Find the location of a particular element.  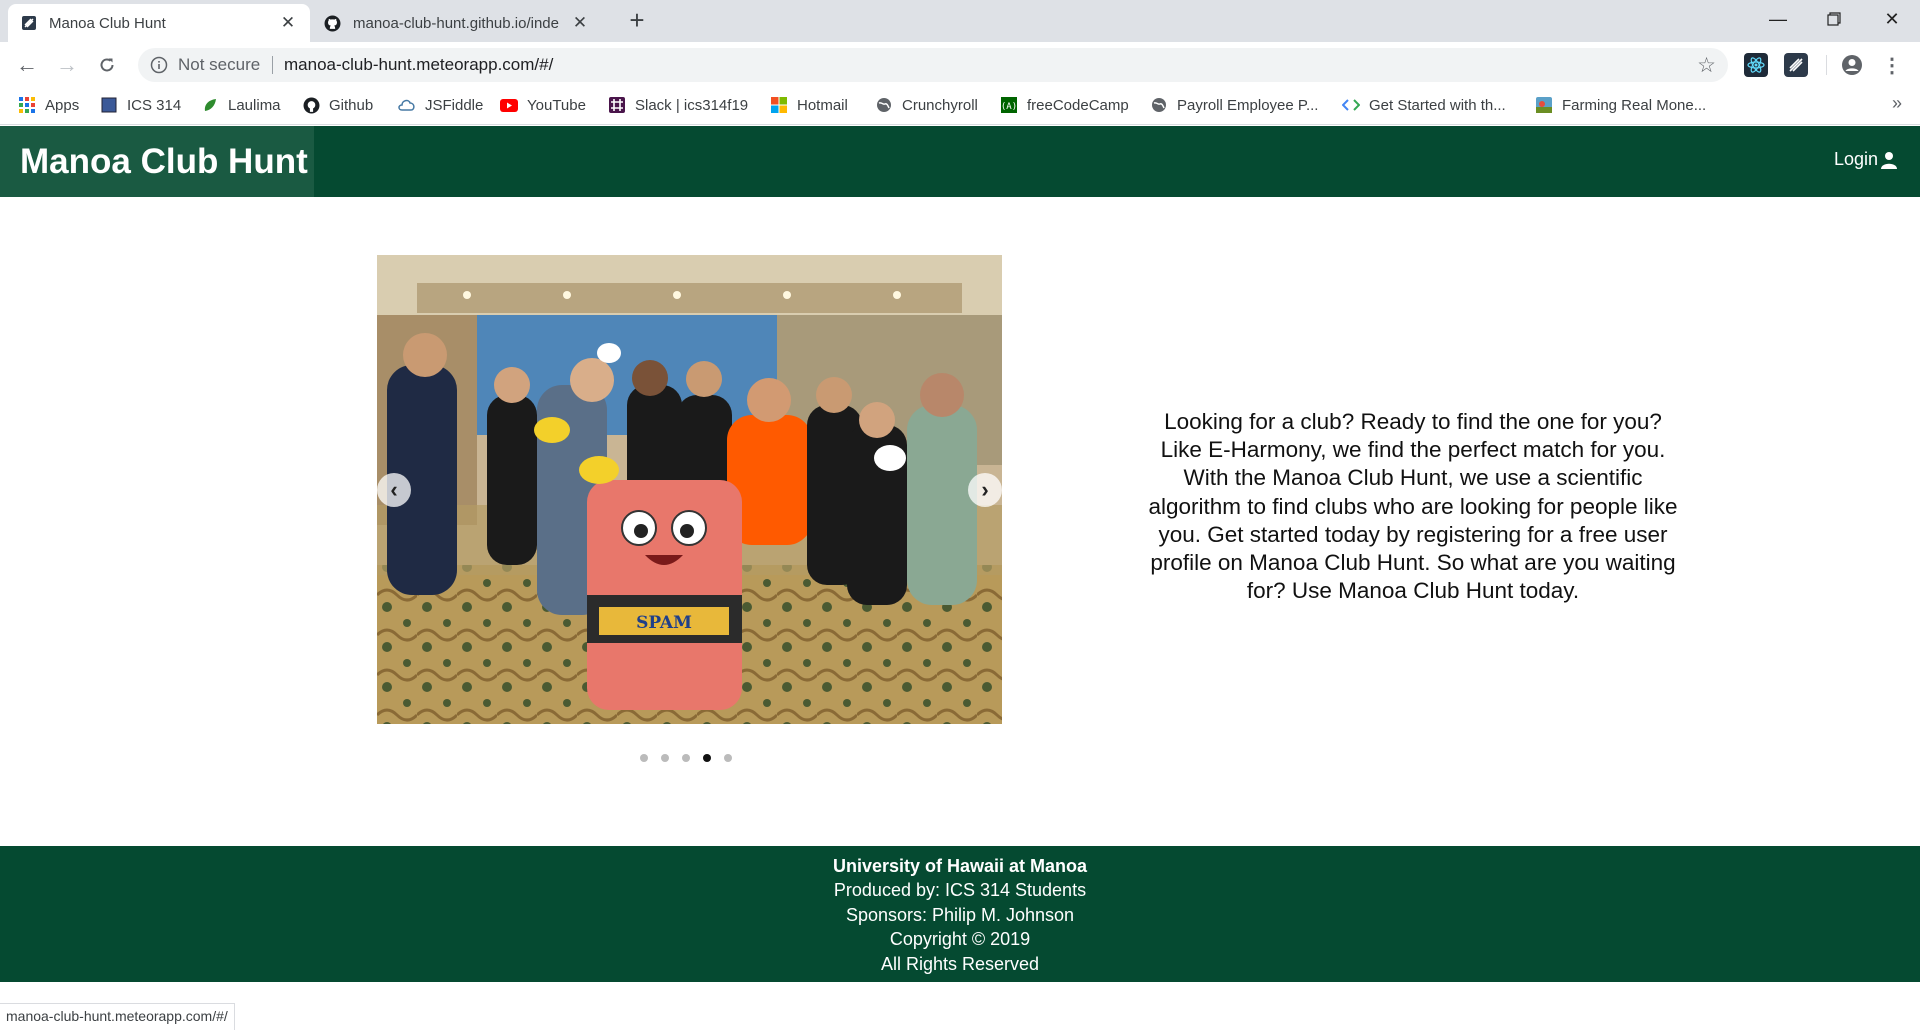

bookmark-jsfiddle: JSFiddle is located at coordinates (440, 105).